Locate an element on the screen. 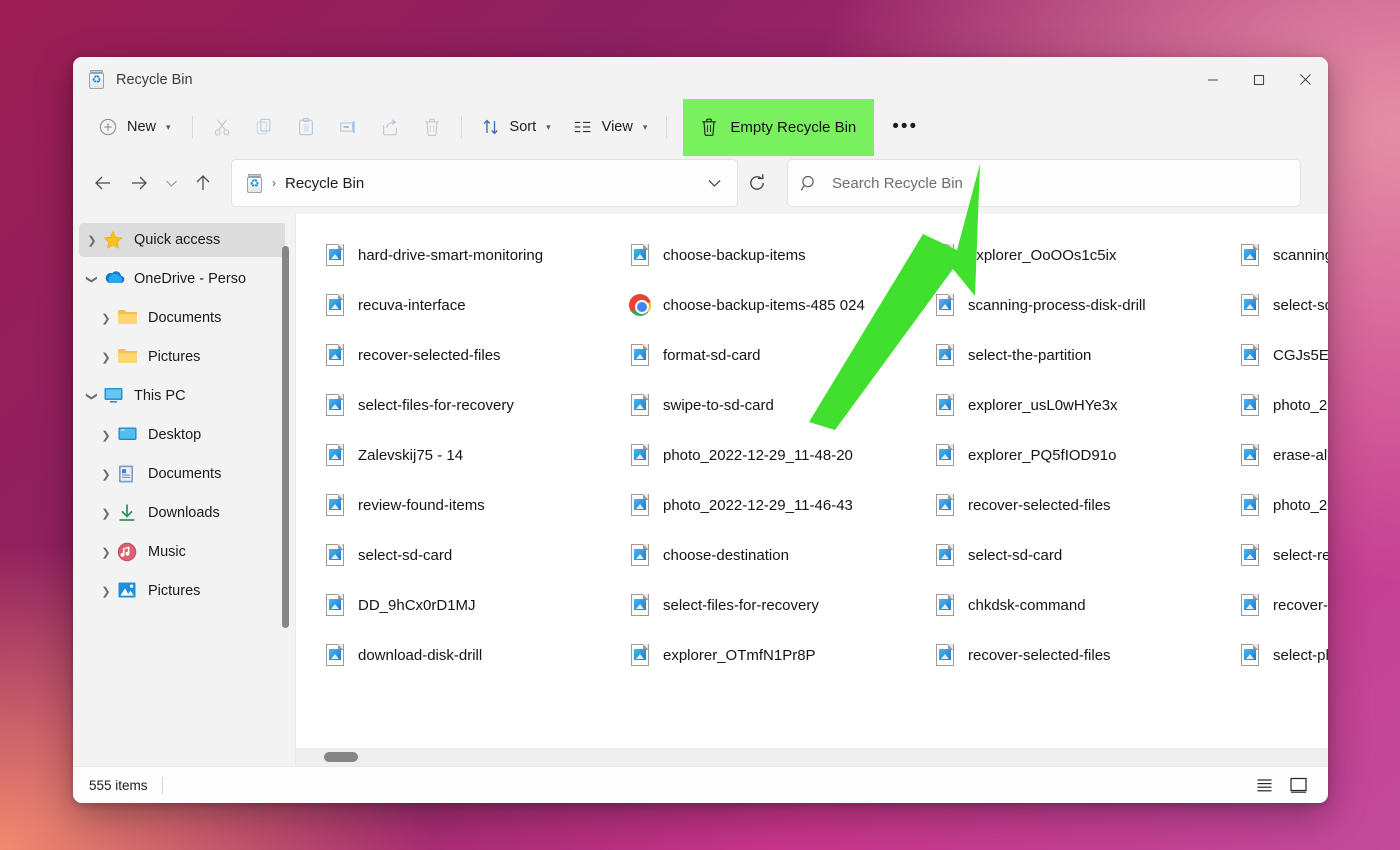 The height and width of the screenshot is (850, 1400). large-icons-view-button is located at coordinates (1298, 785).